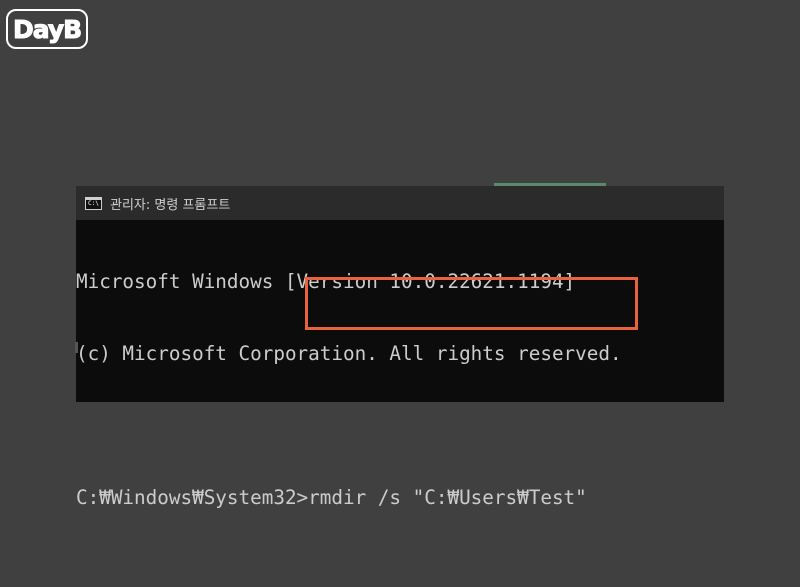  Describe the element at coordinates (471, 303) in the screenshot. I see `command-highlight-box` at that location.